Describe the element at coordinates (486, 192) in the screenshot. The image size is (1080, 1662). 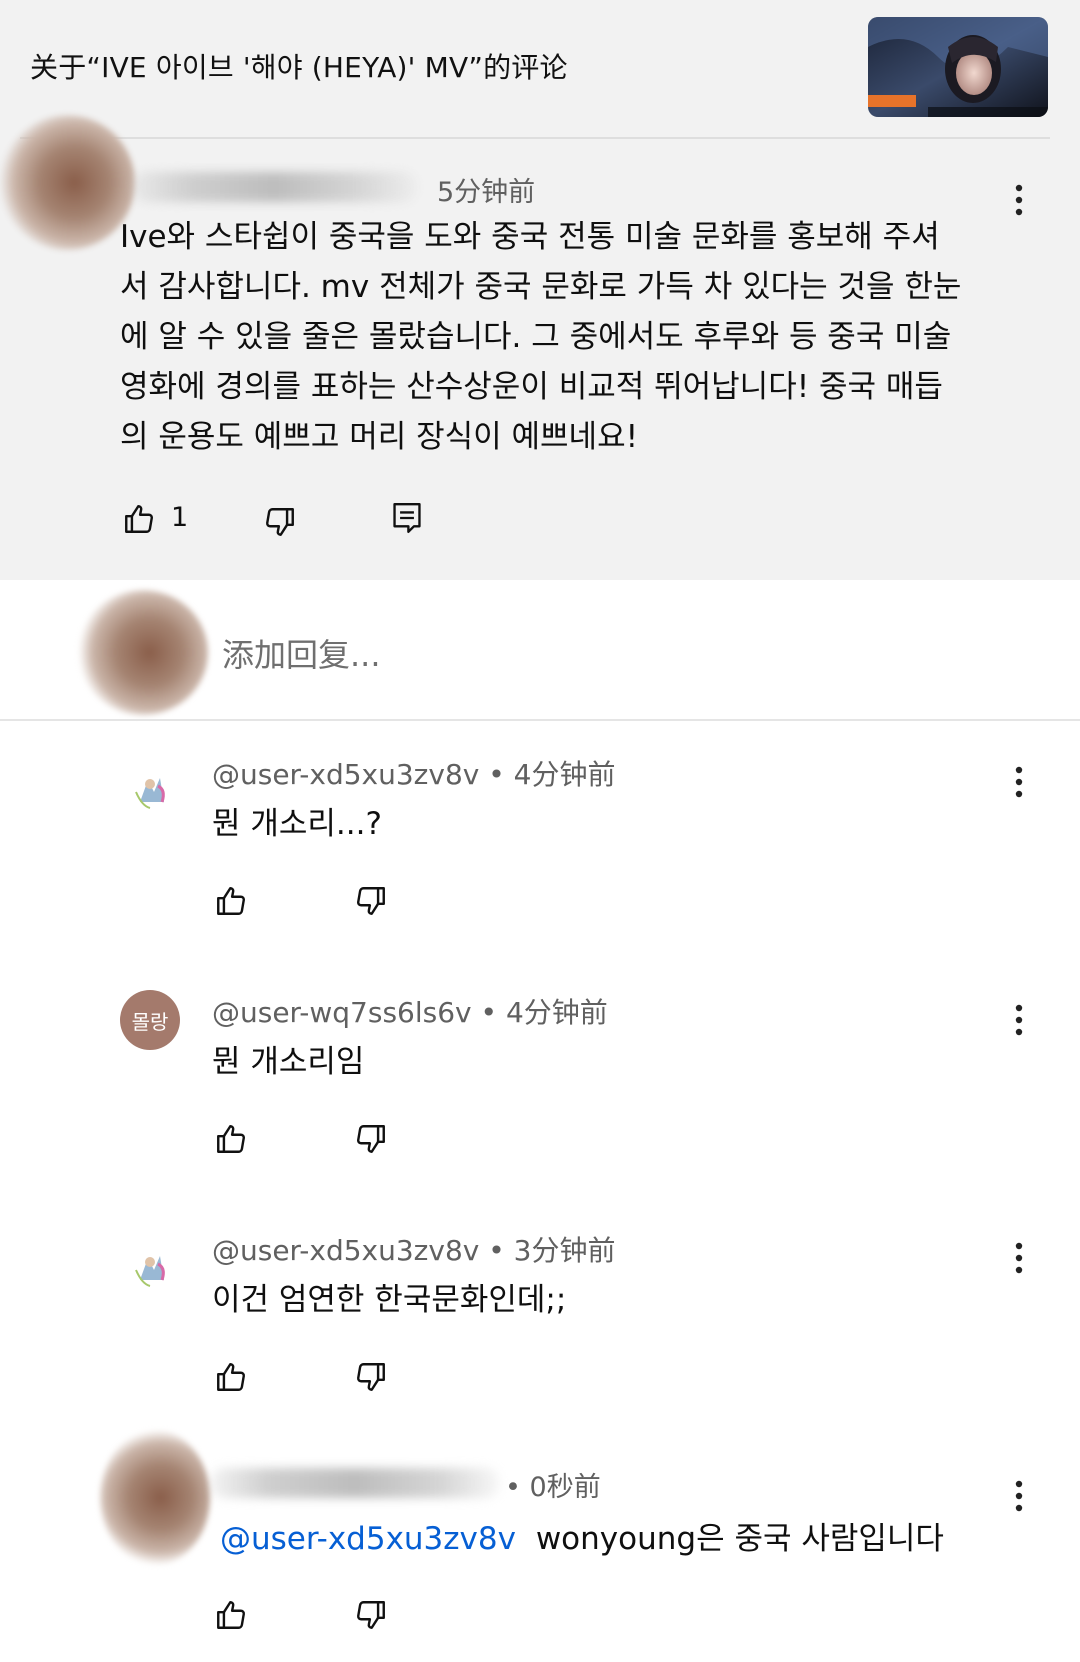
I see `main-comment-time: 5分钟前` at that location.